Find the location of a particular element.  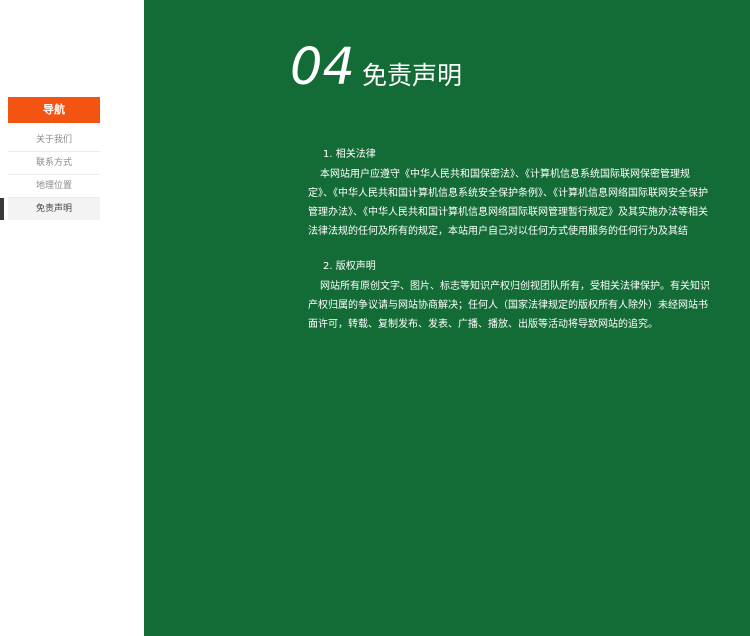

section-title: 2. 版权声明 is located at coordinates (349, 266).